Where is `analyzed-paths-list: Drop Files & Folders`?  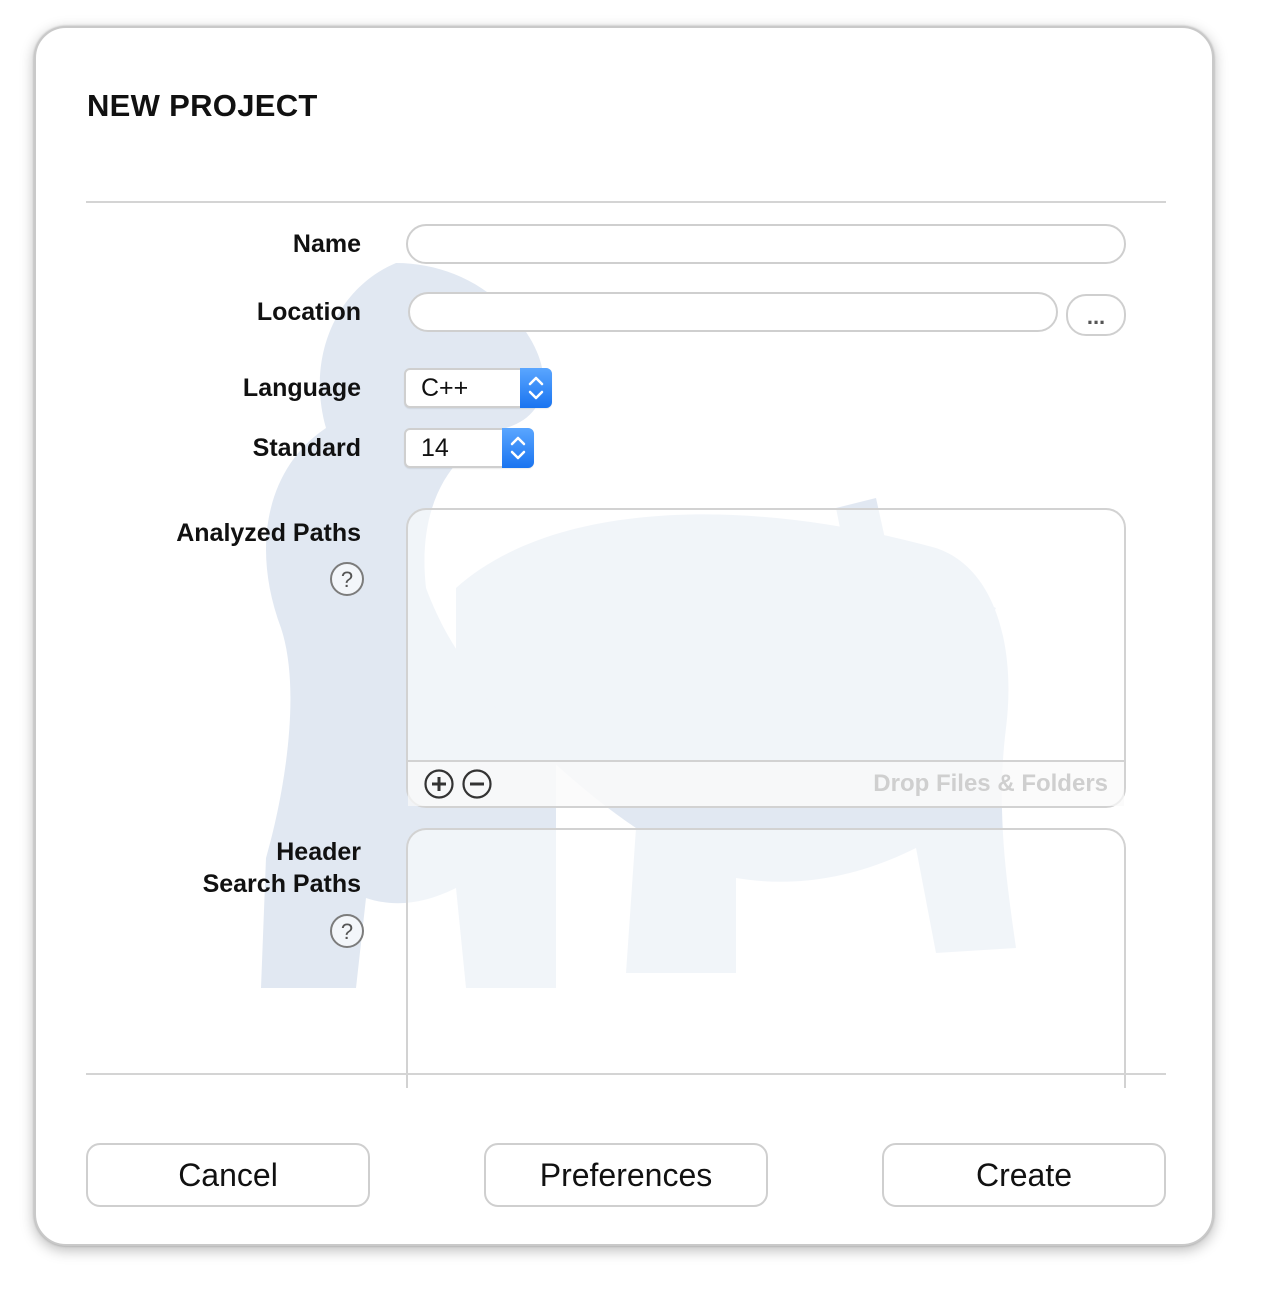
analyzed-paths-list: Drop Files & Folders is located at coordinates (766, 658).